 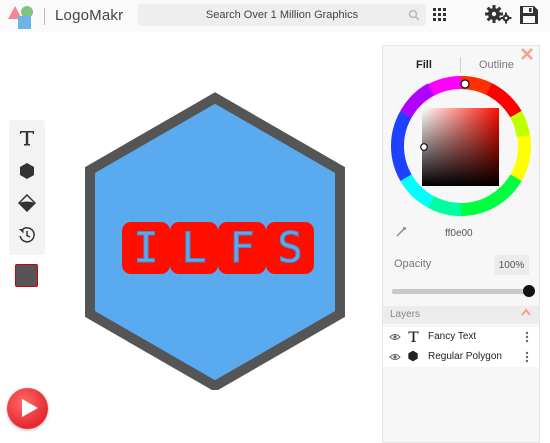 What do you see at coordinates (527, 54) in the screenshot?
I see `close-icon` at bounding box center [527, 54].